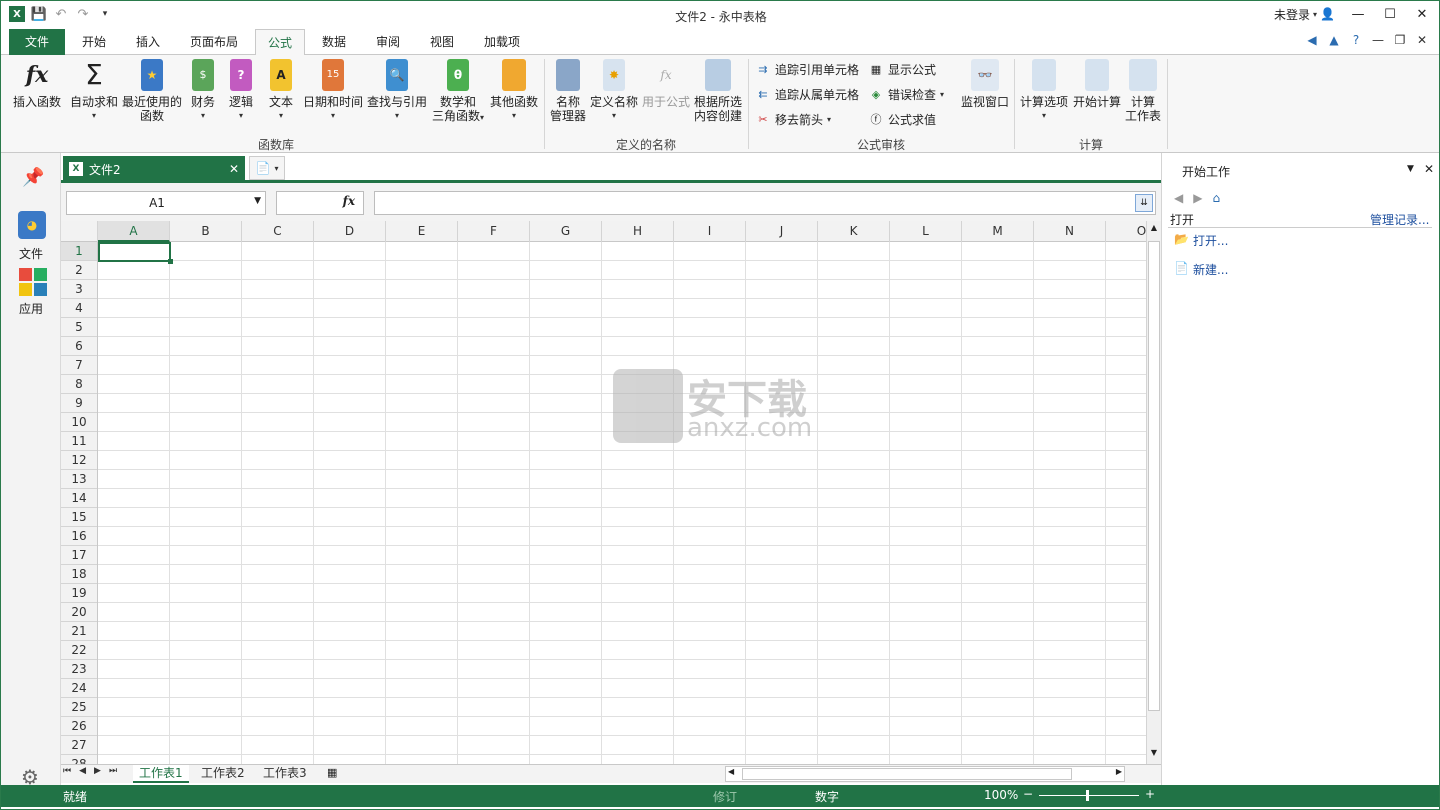 The width and height of the screenshot is (1440, 810). What do you see at coordinates (79, 441) in the screenshot?
I see `row-header: 11` at bounding box center [79, 441].